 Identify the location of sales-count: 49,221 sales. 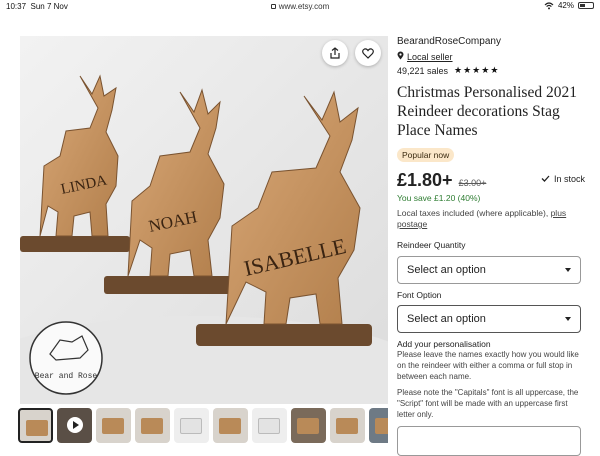
(423, 70).